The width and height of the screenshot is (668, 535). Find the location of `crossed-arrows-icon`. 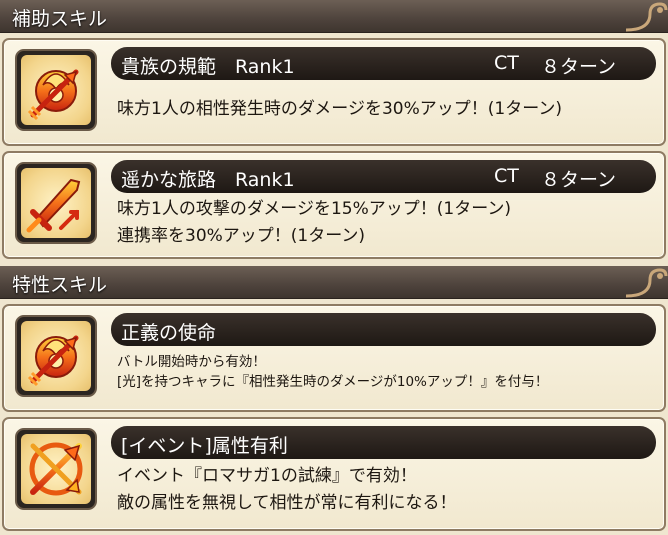

crossed-arrows-icon is located at coordinates (56, 469).